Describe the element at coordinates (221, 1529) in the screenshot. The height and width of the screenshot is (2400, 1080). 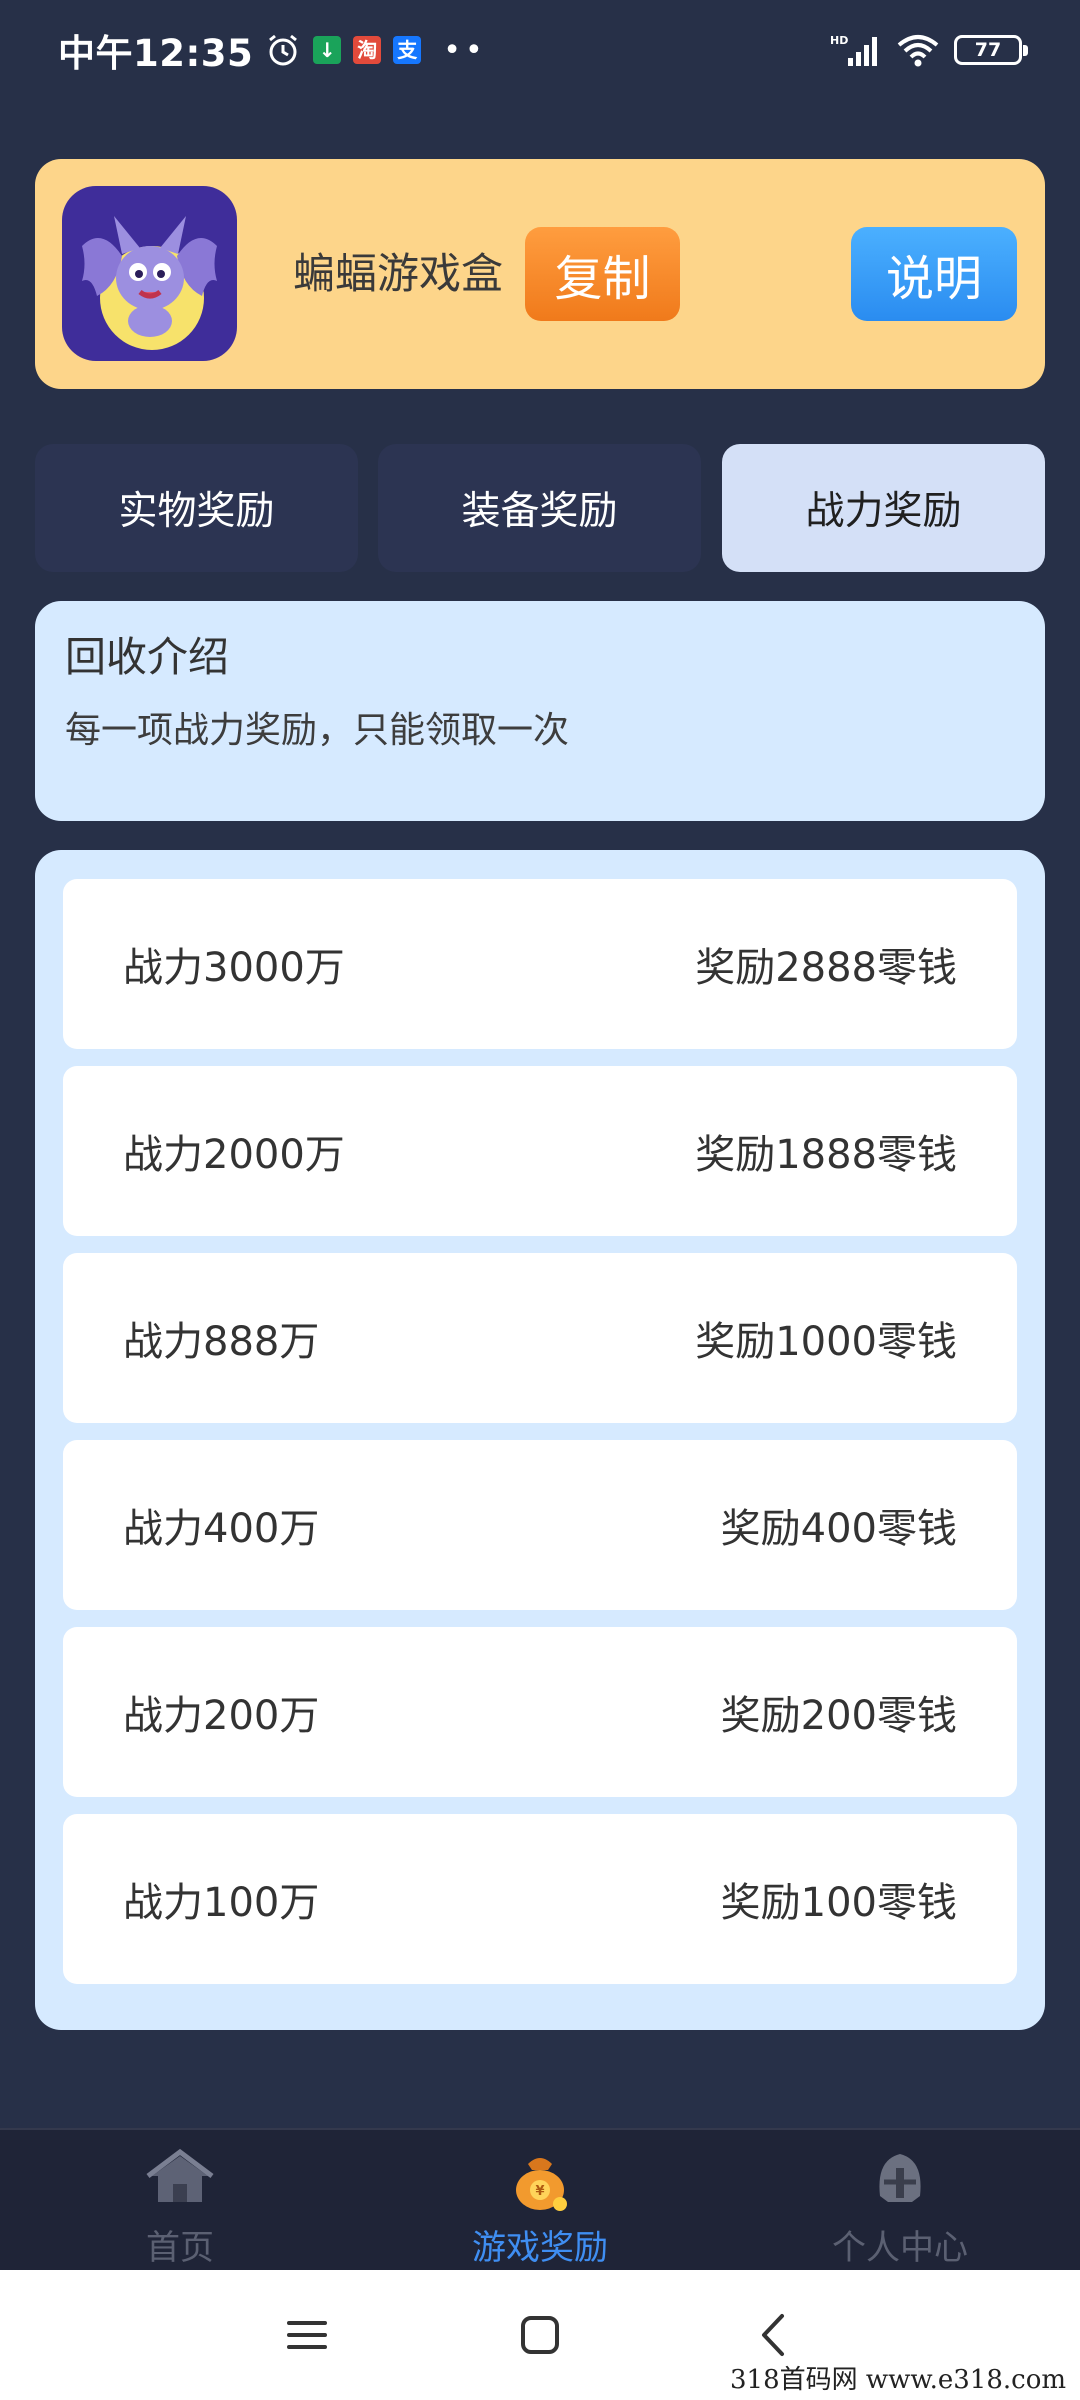
I see `power-requirement: 战力400万` at that location.